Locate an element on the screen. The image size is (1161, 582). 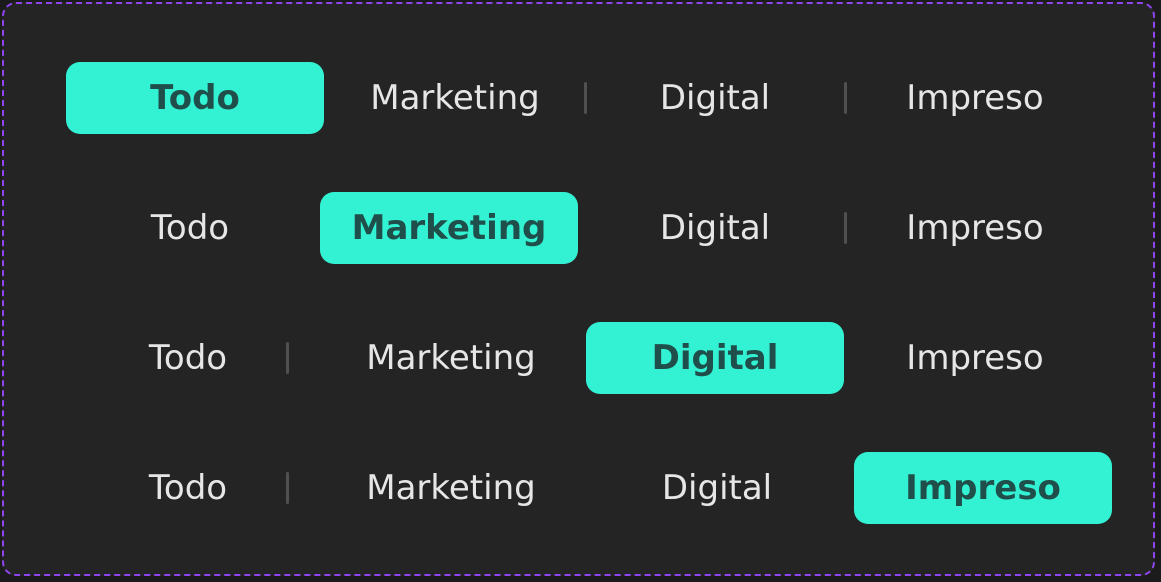
segmented-control-marketing-selected: Todo Marketing Digital Impreso is located at coordinates (591, 228).